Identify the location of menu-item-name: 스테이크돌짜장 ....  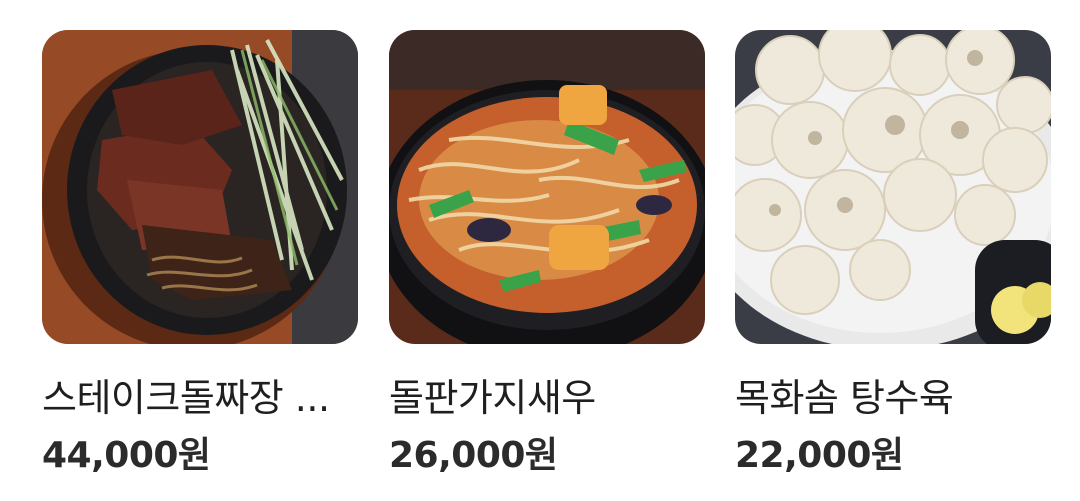
(200, 398).